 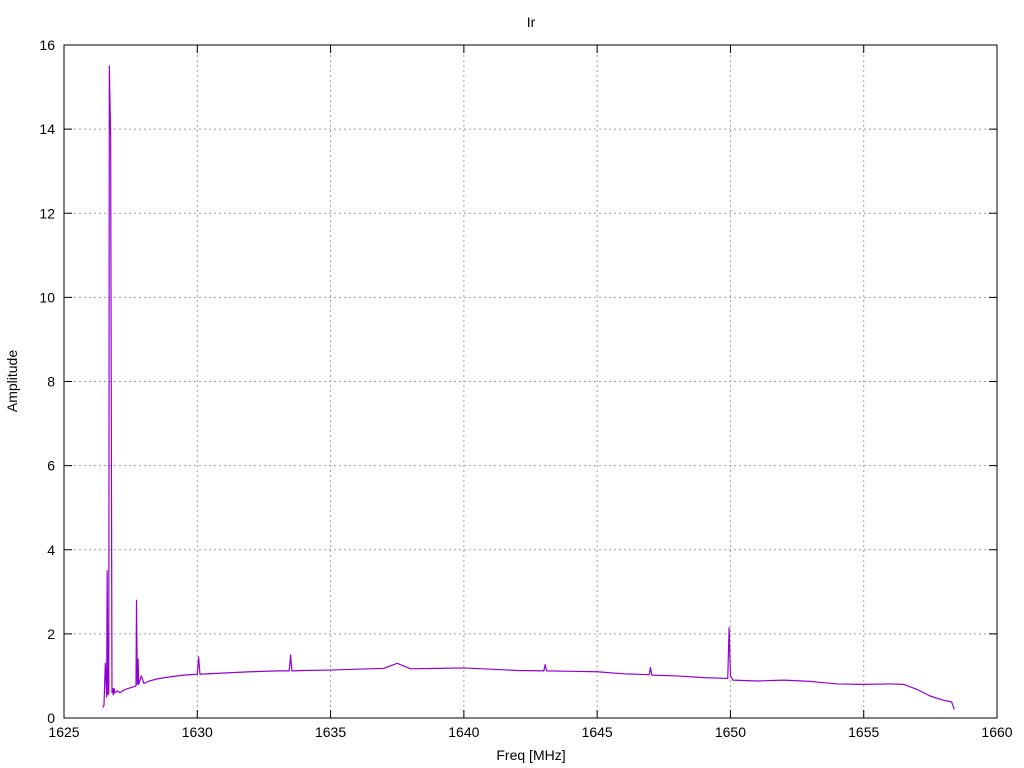 I want to click on y-tick-label: 6, so click(x=51, y=466).